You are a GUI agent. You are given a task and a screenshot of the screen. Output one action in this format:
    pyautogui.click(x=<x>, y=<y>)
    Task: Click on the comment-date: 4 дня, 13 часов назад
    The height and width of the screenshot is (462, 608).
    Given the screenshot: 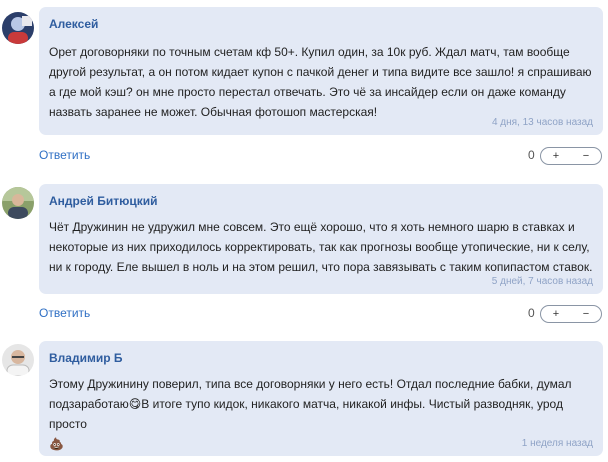 What is the action you would take?
    pyautogui.click(x=542, y=122)
    